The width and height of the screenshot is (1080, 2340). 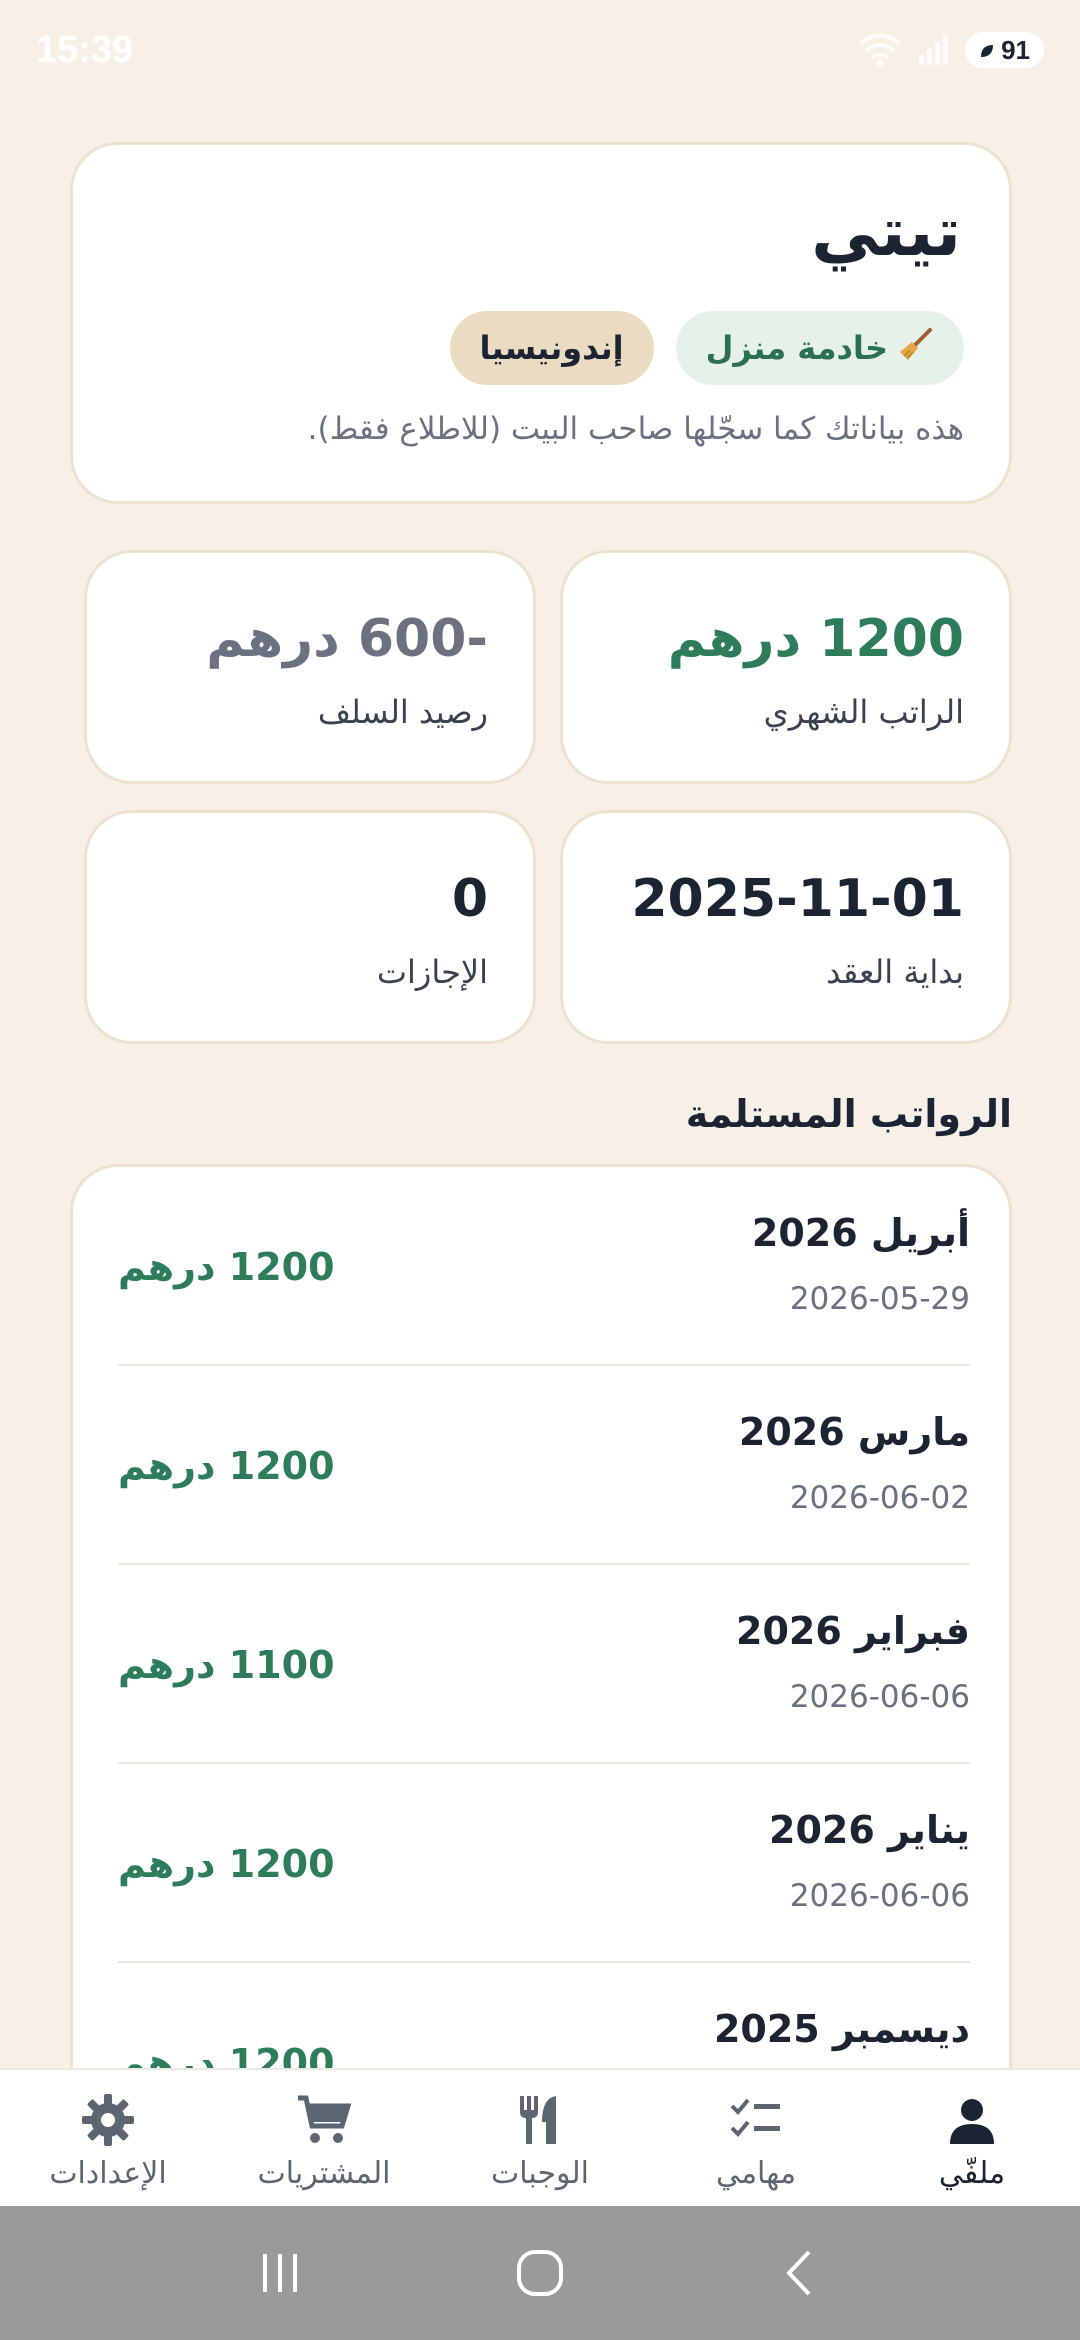 I want to click on salary-date: 2026-05-29, so click(x=879, y=1299).